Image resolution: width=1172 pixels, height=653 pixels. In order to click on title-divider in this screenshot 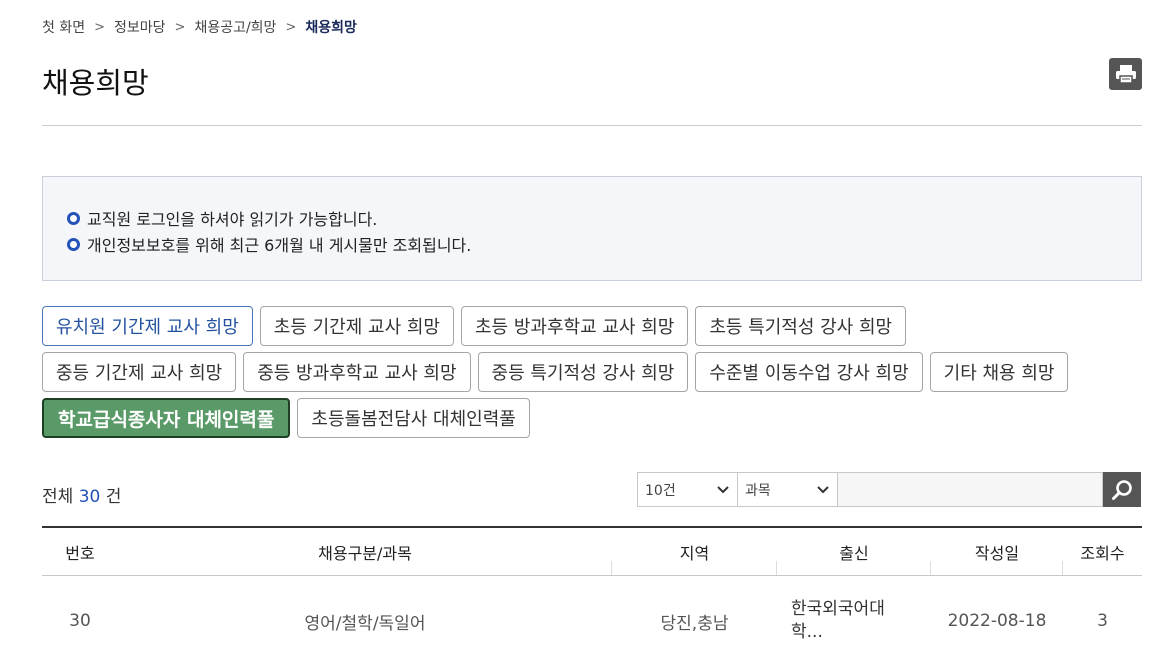, I will do `click(592, 125)`.